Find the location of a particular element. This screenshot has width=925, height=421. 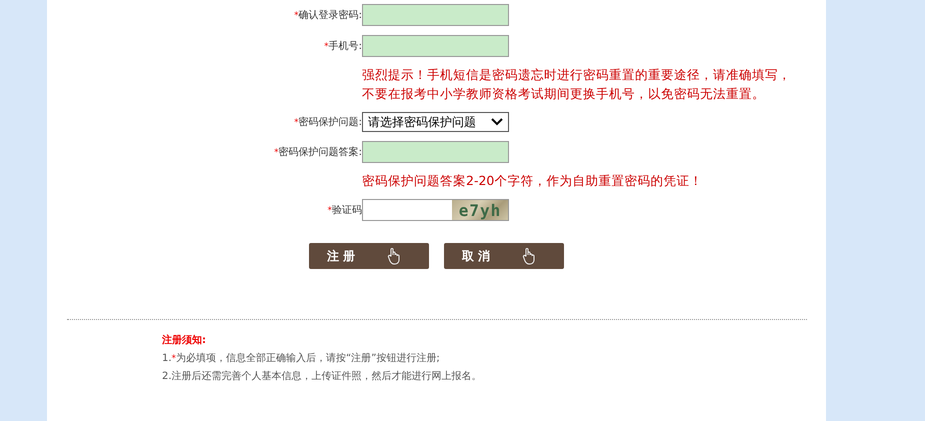

question-dropdown: 请选择密码保护问题 is located at coordinates (435, 122).